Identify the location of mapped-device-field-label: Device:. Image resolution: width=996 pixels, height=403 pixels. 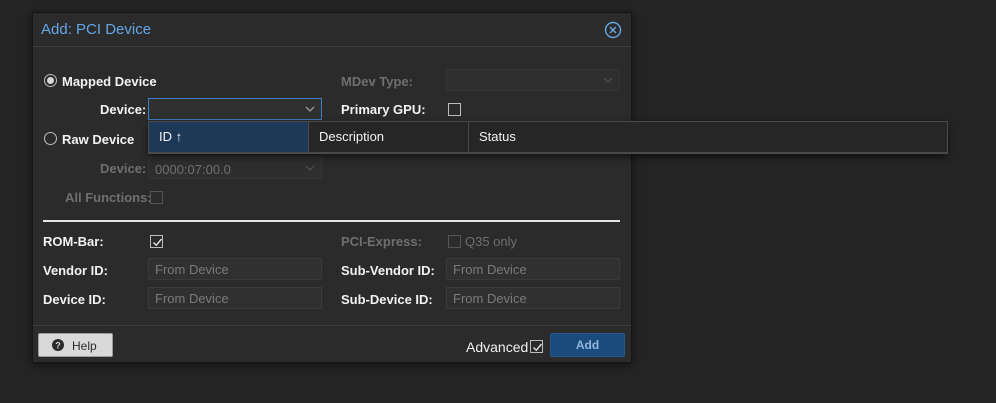
(123, 109).